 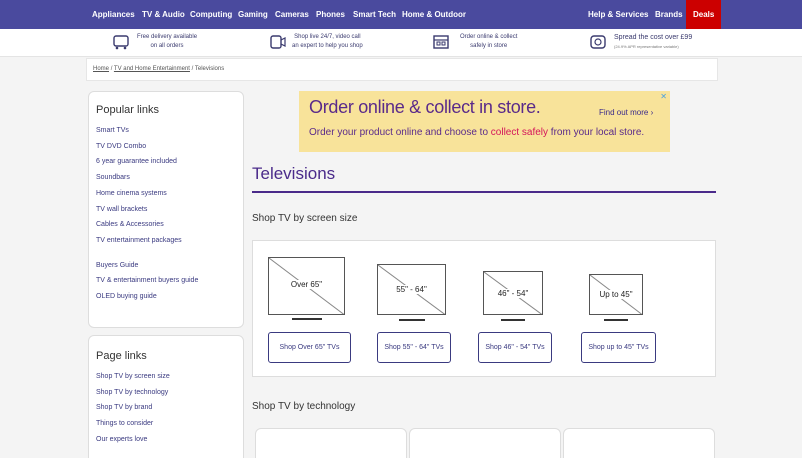 What do you see at coordinates (101, 69) in the screenshot?
I see `breadcrumb-home: Home` at bounding box center [101, 69].